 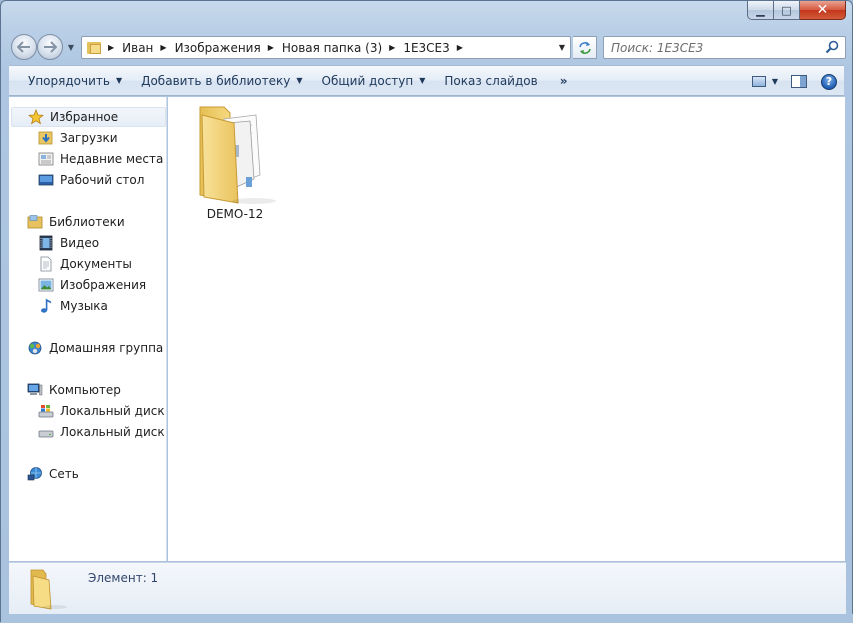 What do you see at coordinates (561, 80) in the screenshot?
I see `more-commands-button: »` at bounding box center [561, 80].